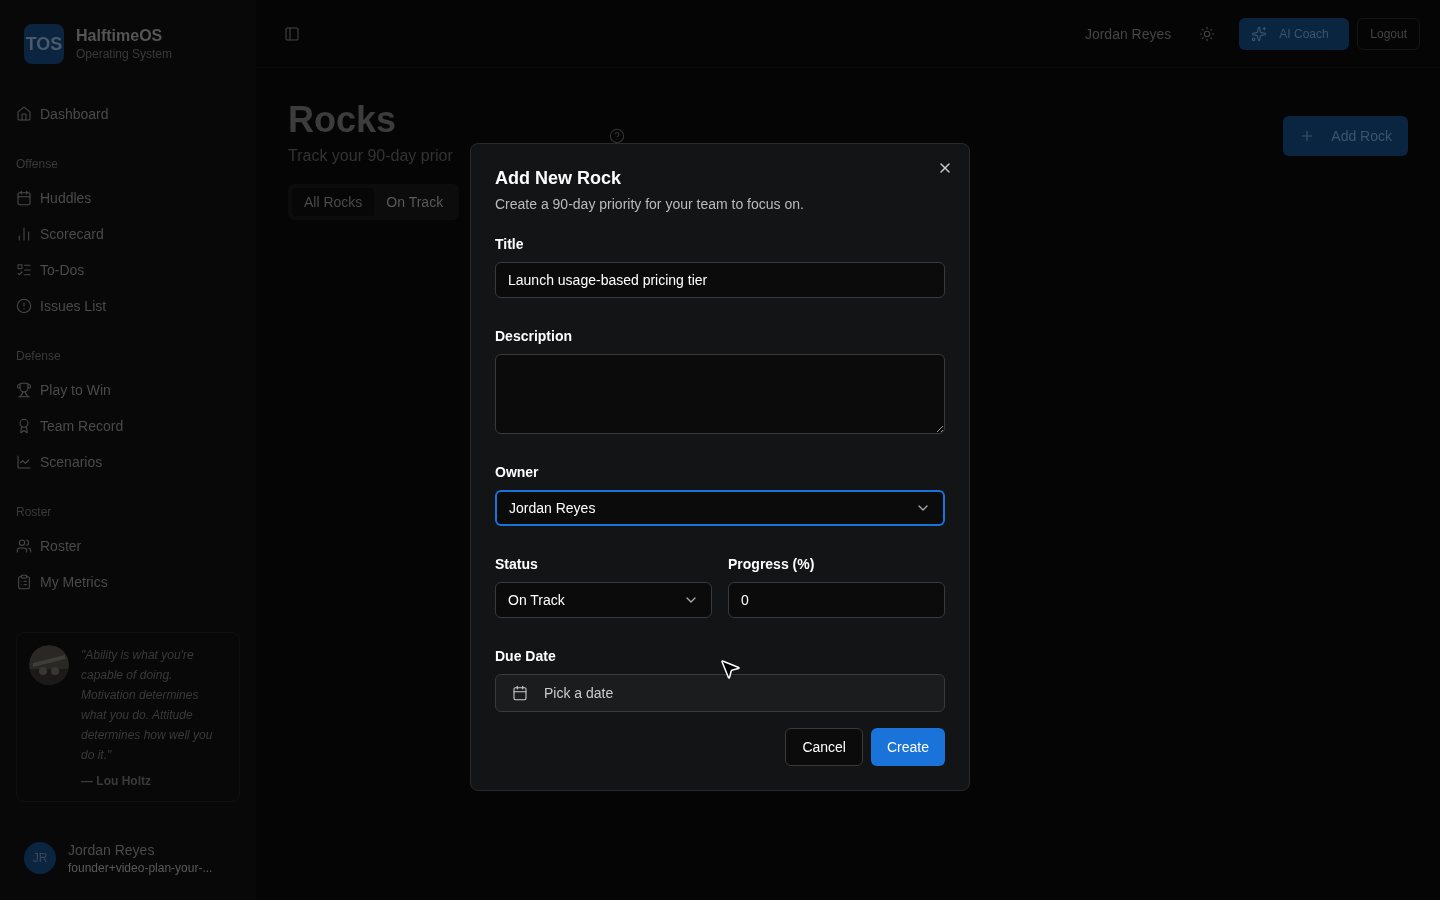  Describe the element at coordinates (509, 244) in the screenshot. I see `field-label: Title` at that location.